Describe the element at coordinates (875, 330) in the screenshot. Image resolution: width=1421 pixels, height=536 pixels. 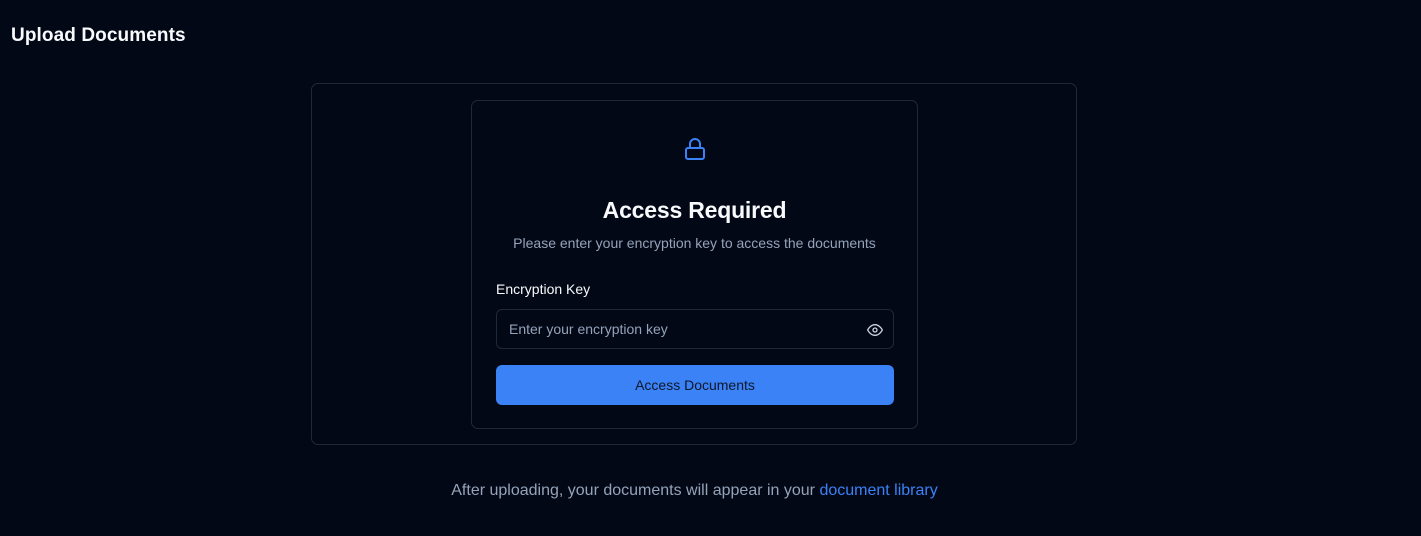
I see `eye-icon` at that location.